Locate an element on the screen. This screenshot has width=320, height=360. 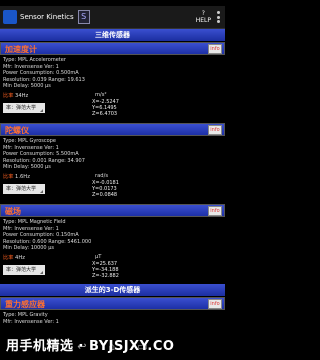
unit-label: µT is located at coordinates (98, 256).